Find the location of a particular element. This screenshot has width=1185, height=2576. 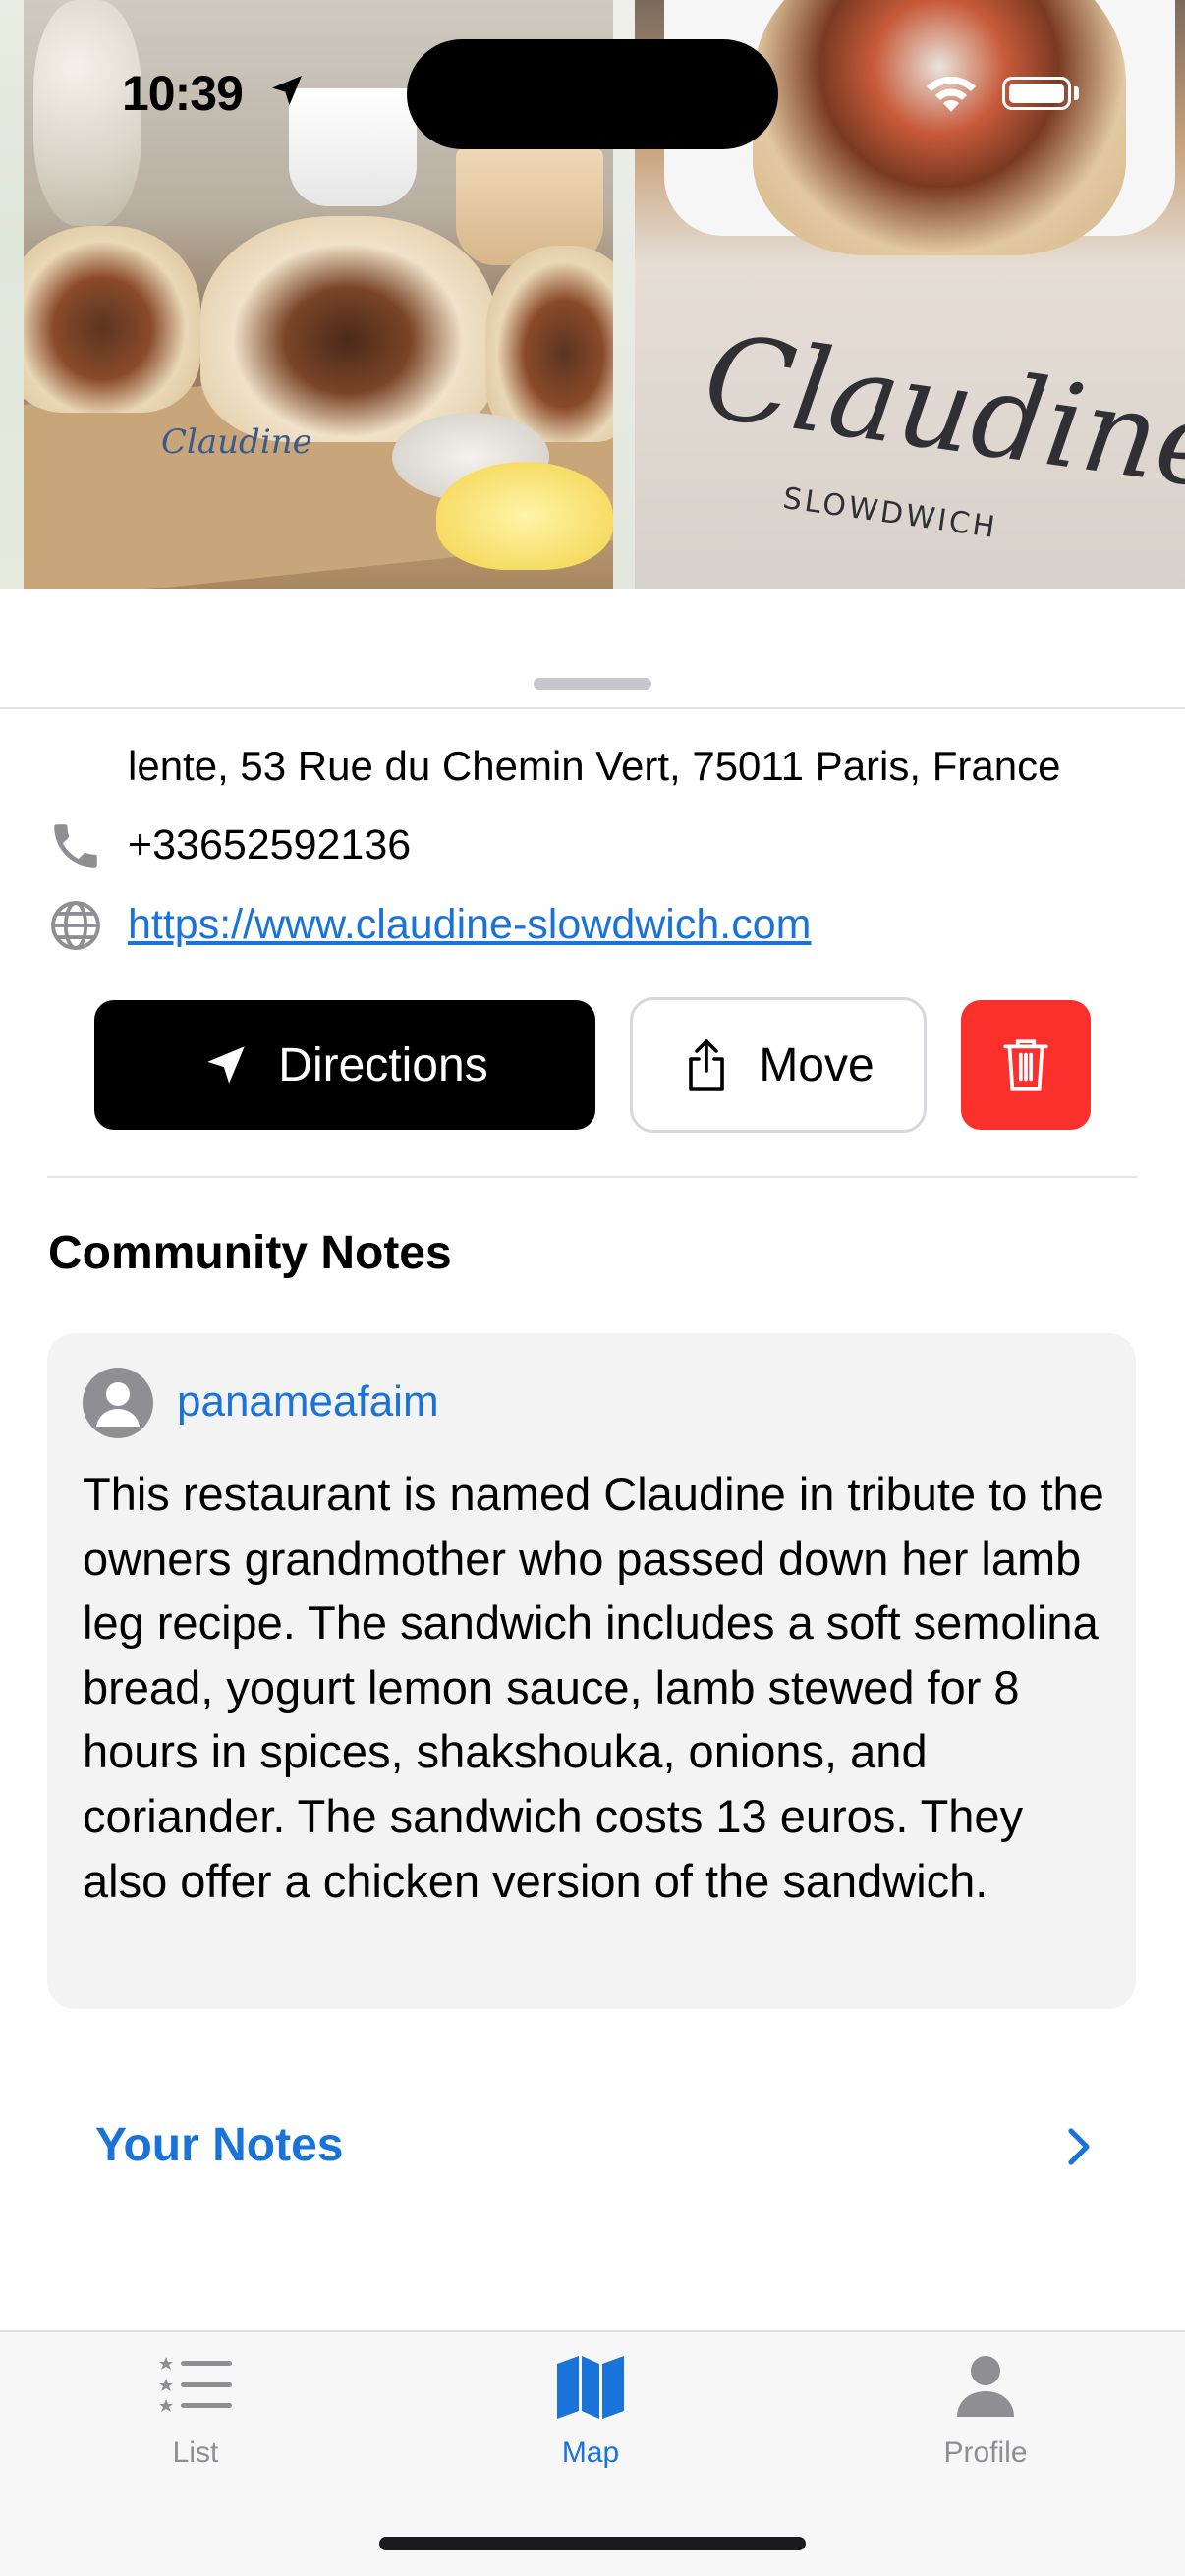

home-indicator is located at coordinates (592, 2543).